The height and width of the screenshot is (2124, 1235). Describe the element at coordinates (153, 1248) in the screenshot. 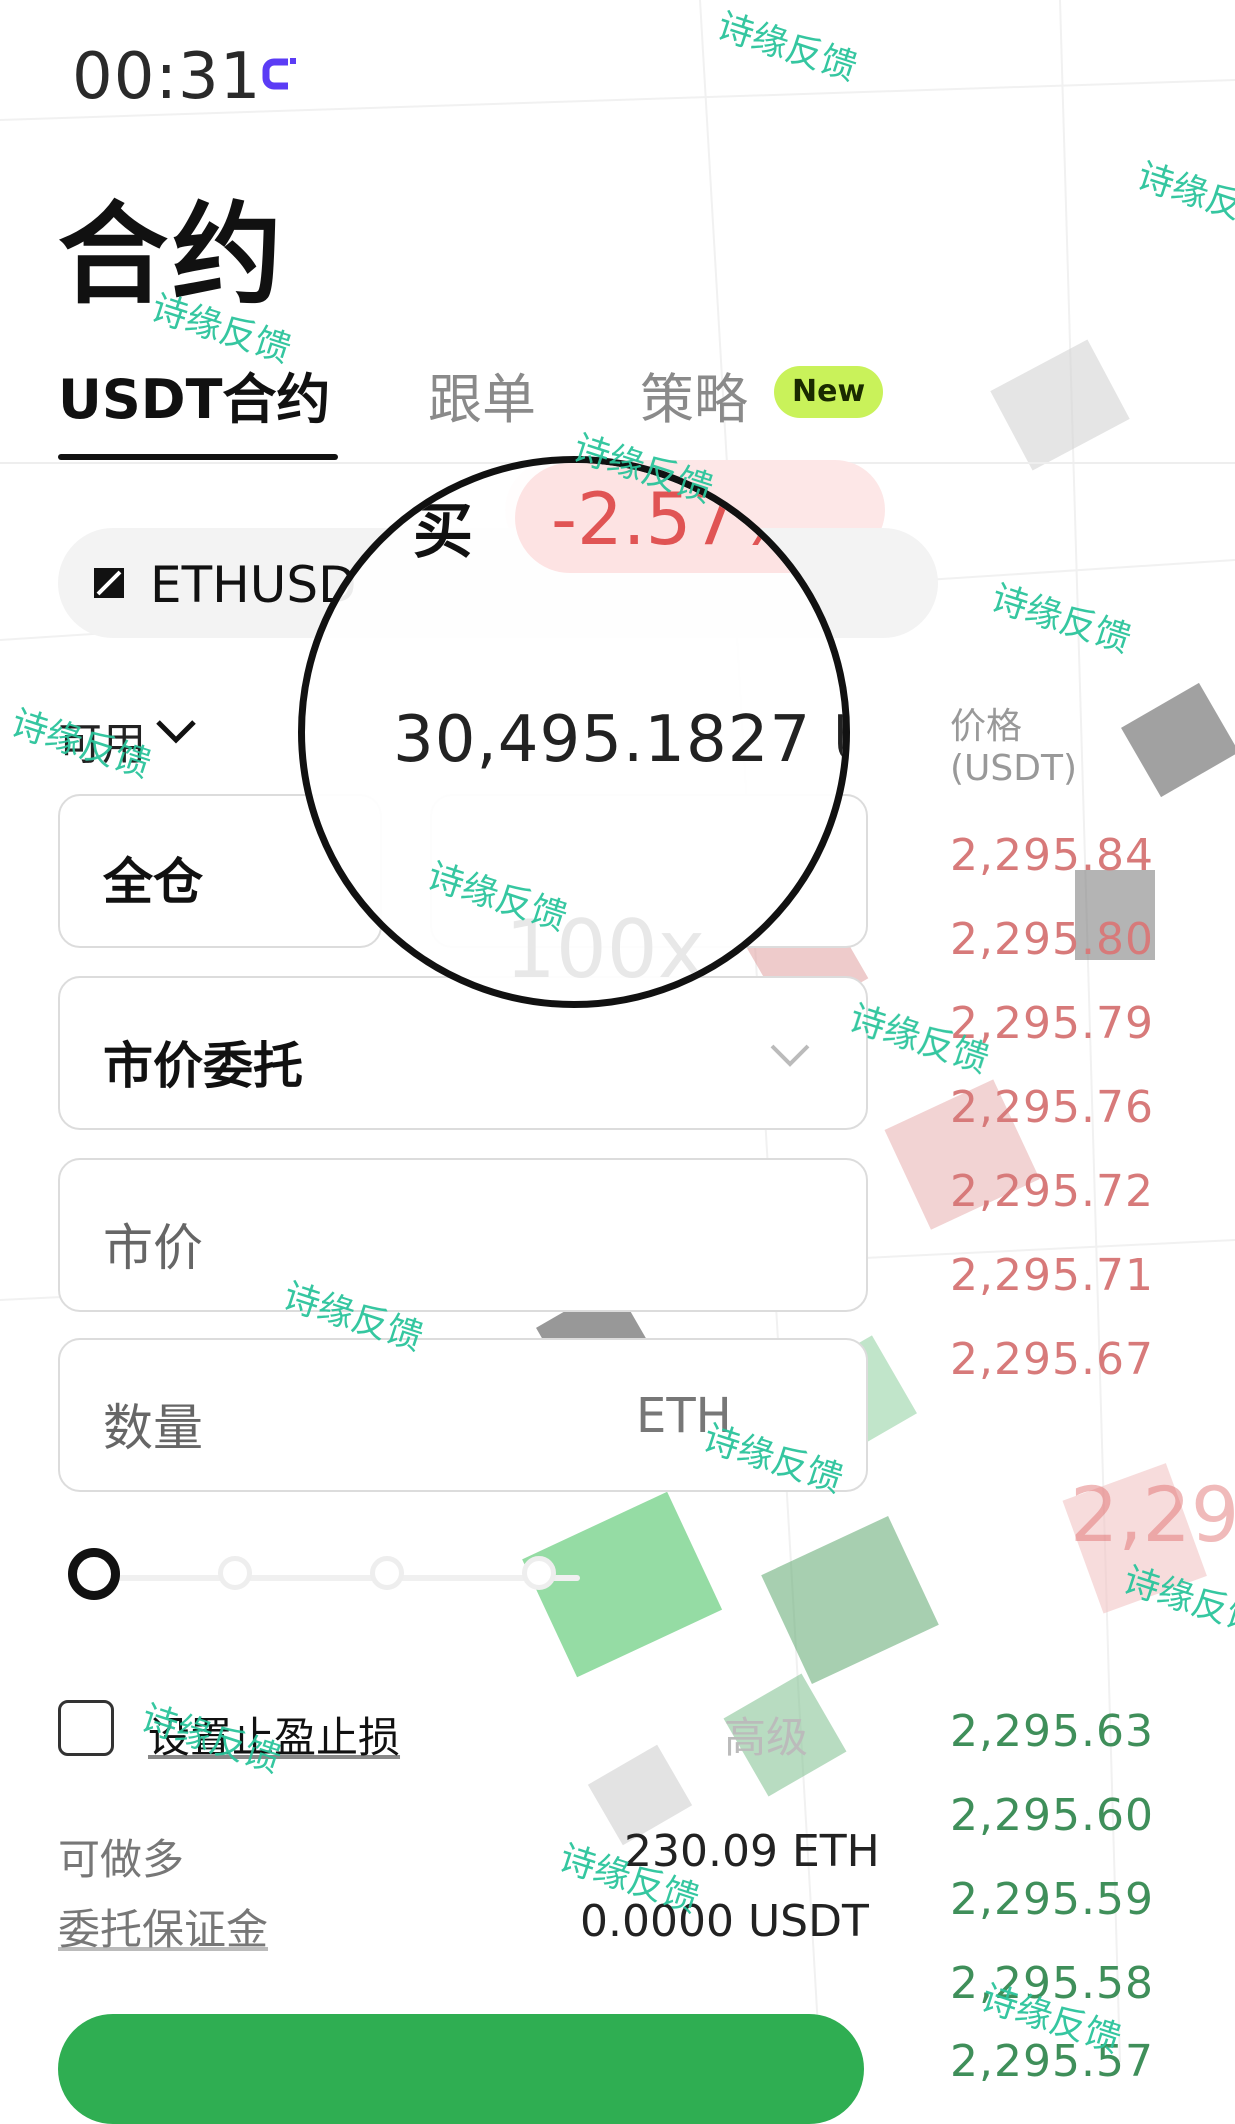

I see `price-placeholder: 市价` at that location.